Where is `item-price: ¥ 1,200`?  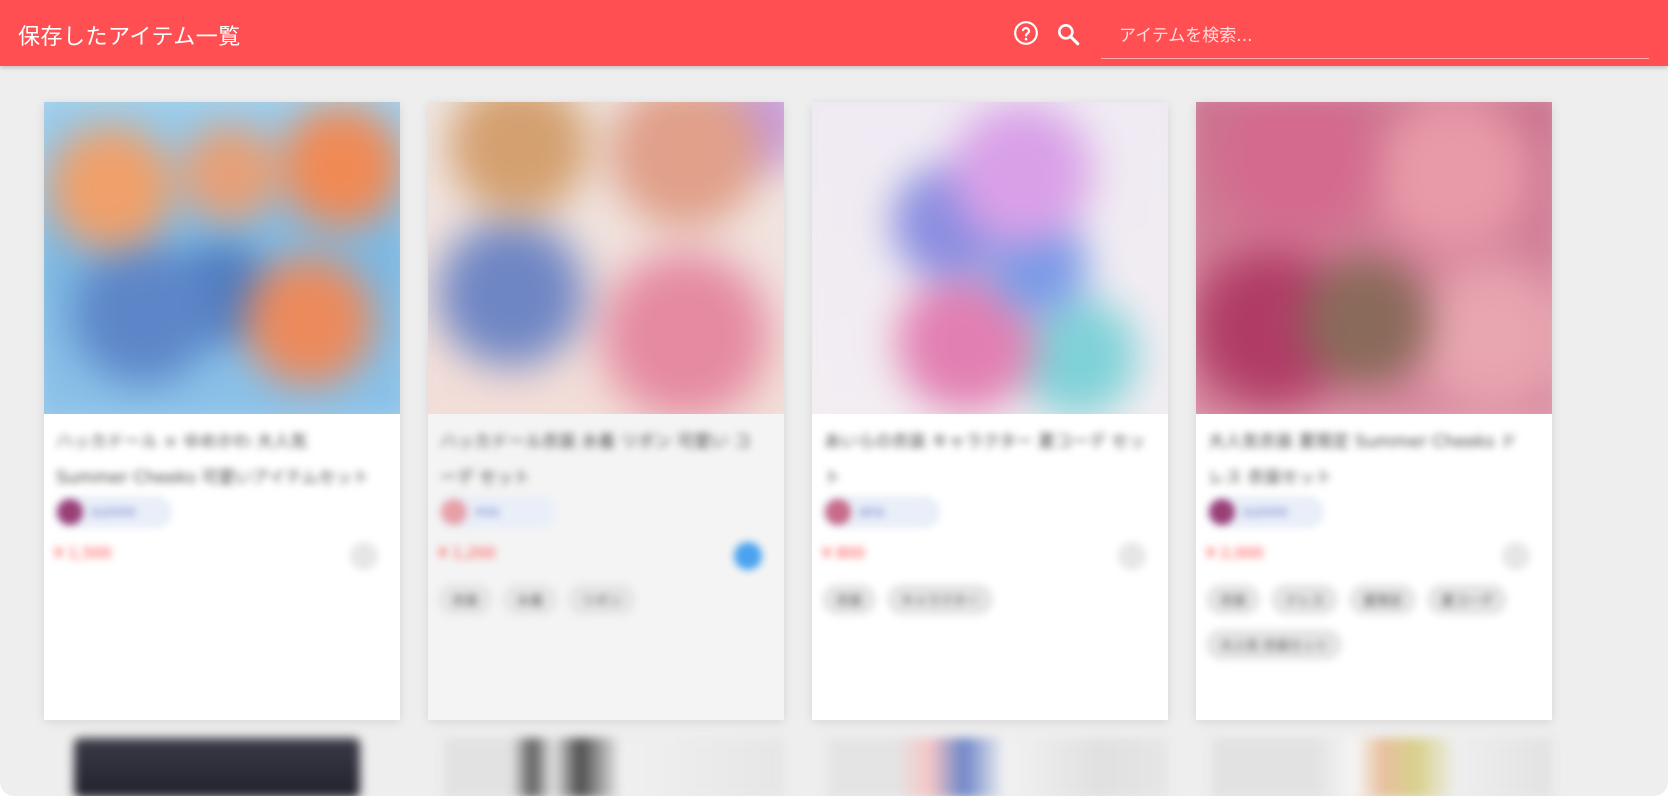
item-price: ¥ 1,200 is located at coordinates (467, 553).